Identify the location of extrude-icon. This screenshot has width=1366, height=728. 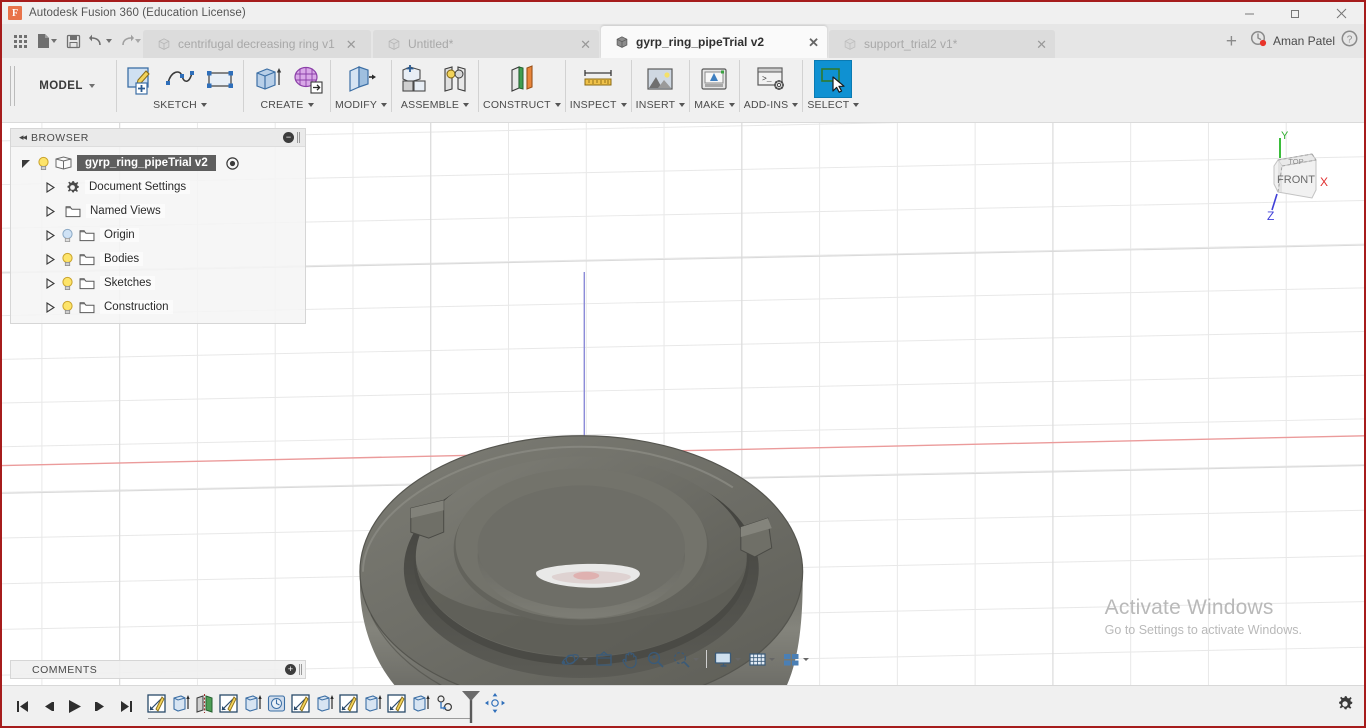
(267, 79).